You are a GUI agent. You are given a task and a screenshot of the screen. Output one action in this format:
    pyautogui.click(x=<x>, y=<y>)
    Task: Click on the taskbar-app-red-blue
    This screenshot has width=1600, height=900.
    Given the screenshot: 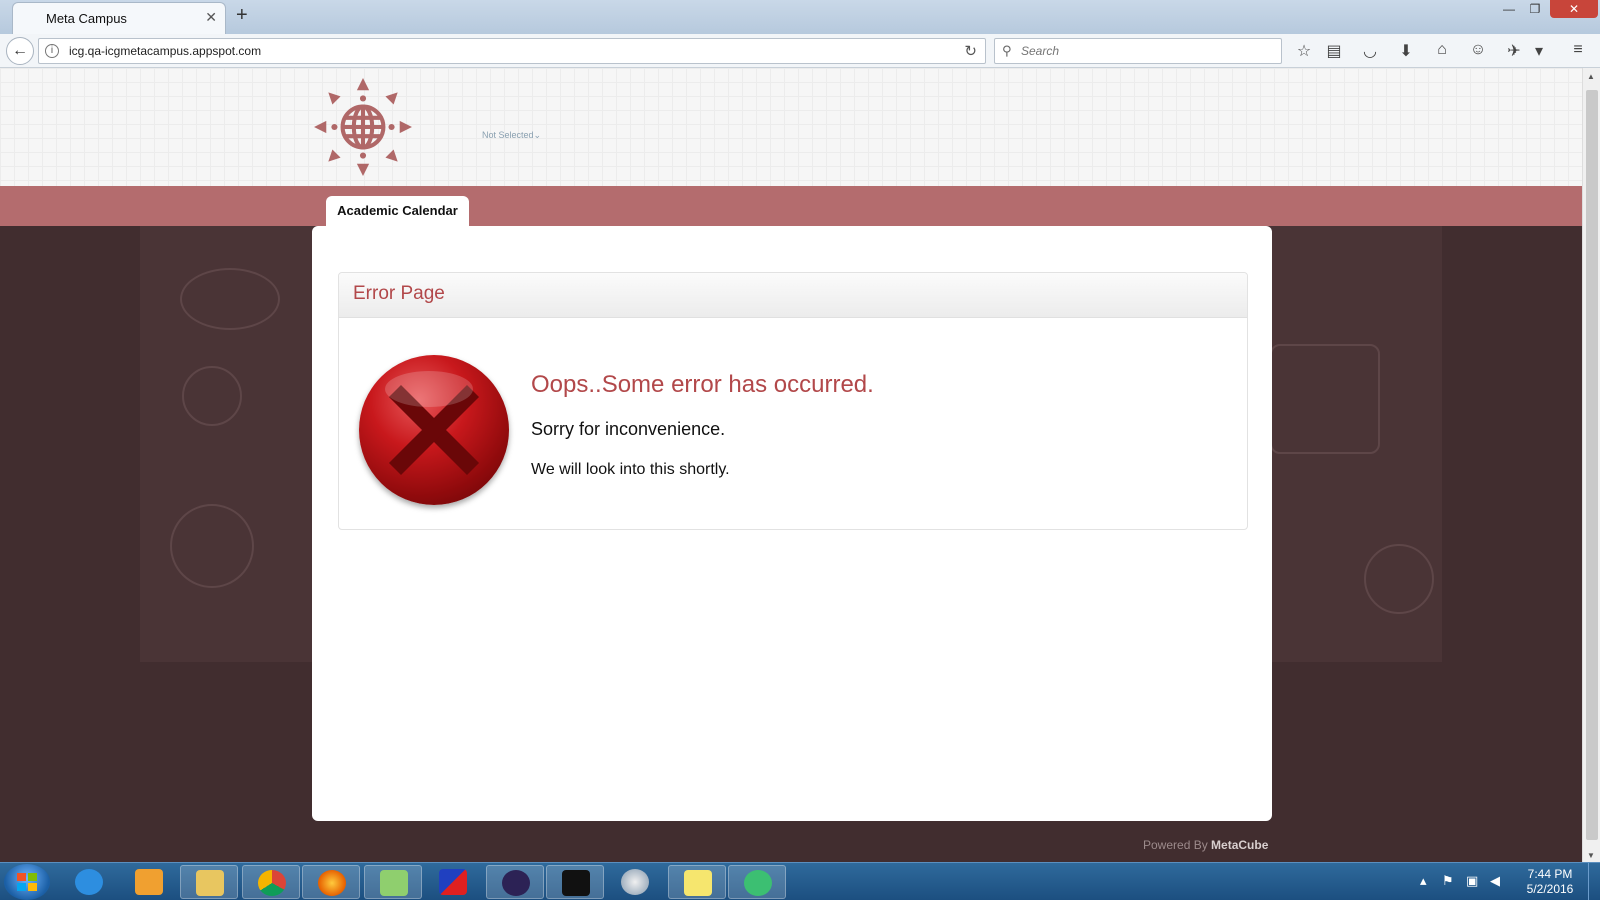 What is the action you would take?
    pyautogui.click(x=453, y=882)
    